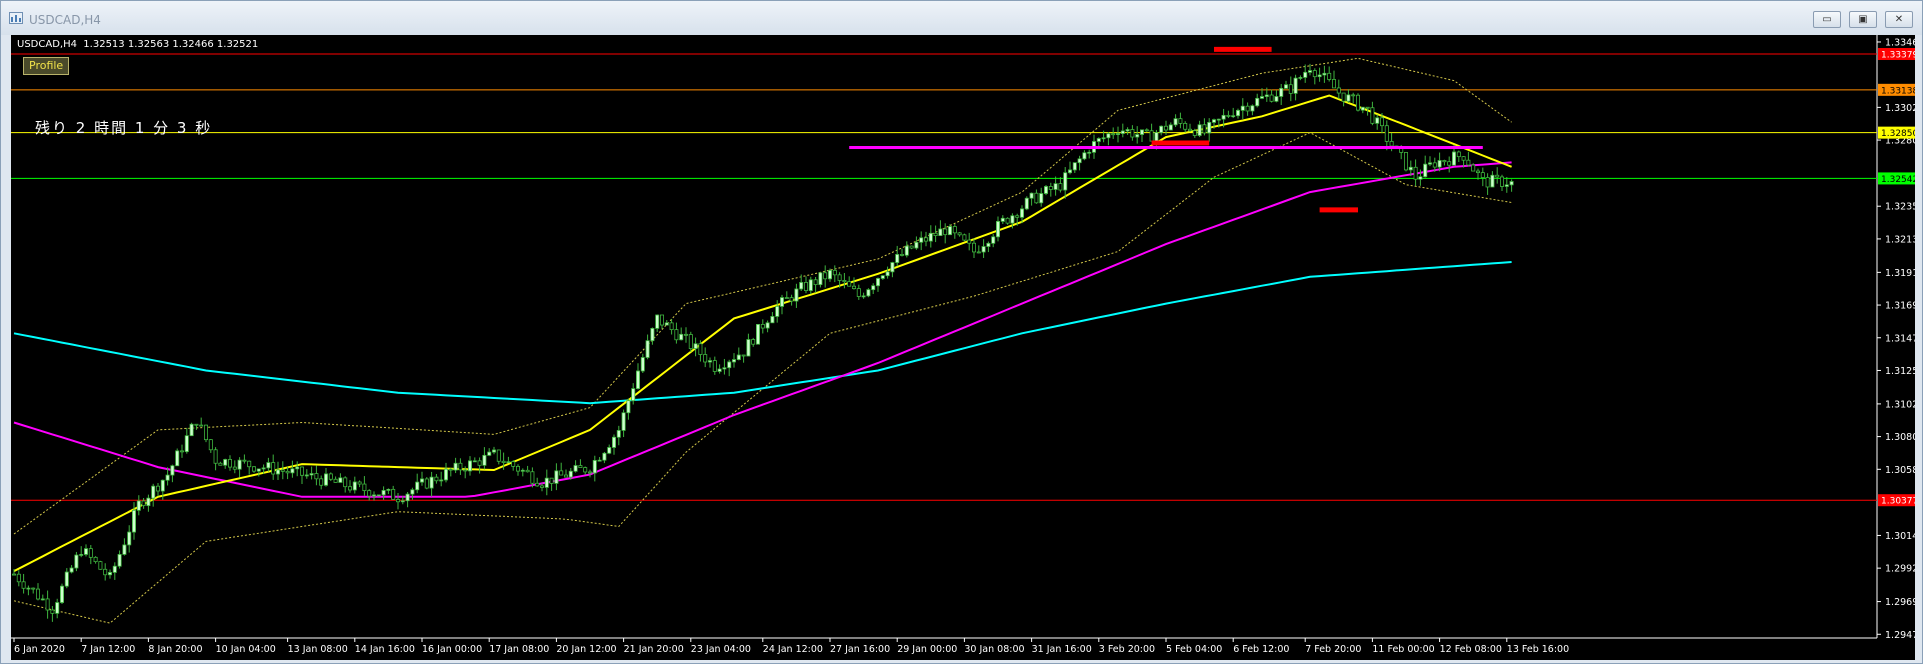  I want to click on profile-button: Profile, so click(46, 66).